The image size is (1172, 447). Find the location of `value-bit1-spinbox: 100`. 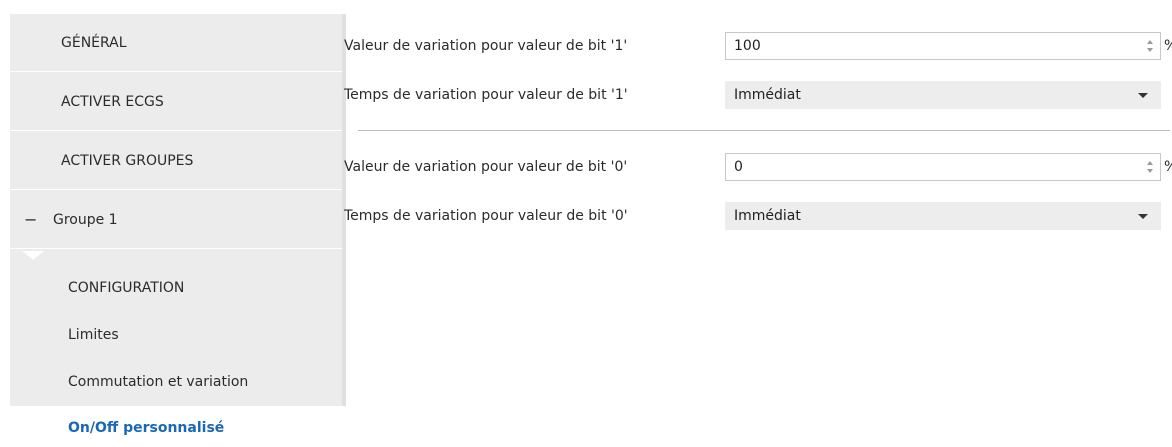

value-bit1-spinbox: 100 is located at coordinates (943, 46).